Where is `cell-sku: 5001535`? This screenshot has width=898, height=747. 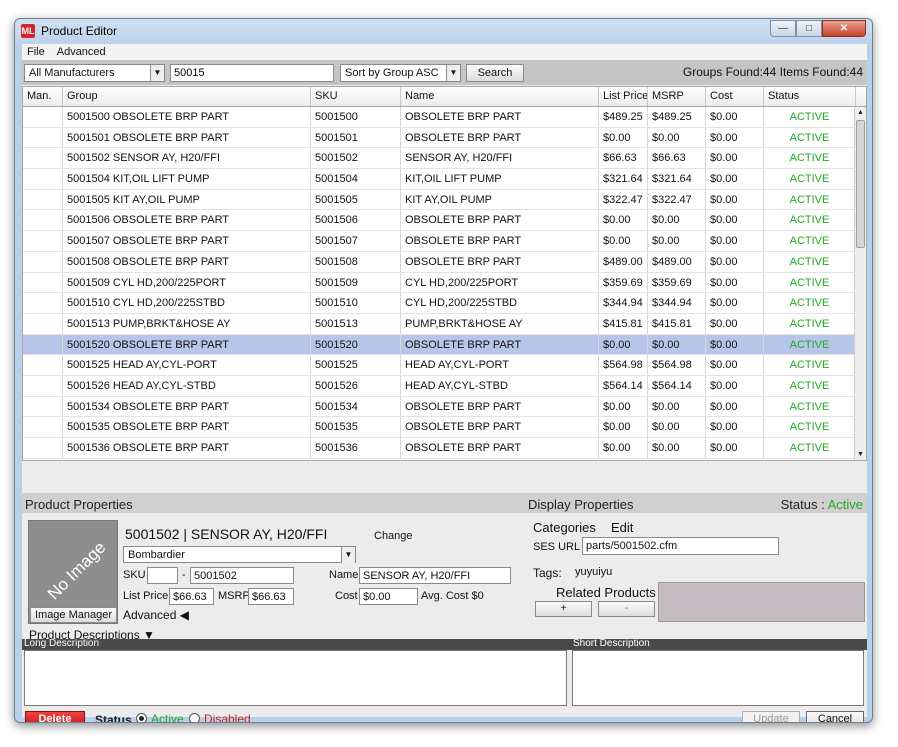 cell-sku: 5001535 is located at coordinates (356, 427).